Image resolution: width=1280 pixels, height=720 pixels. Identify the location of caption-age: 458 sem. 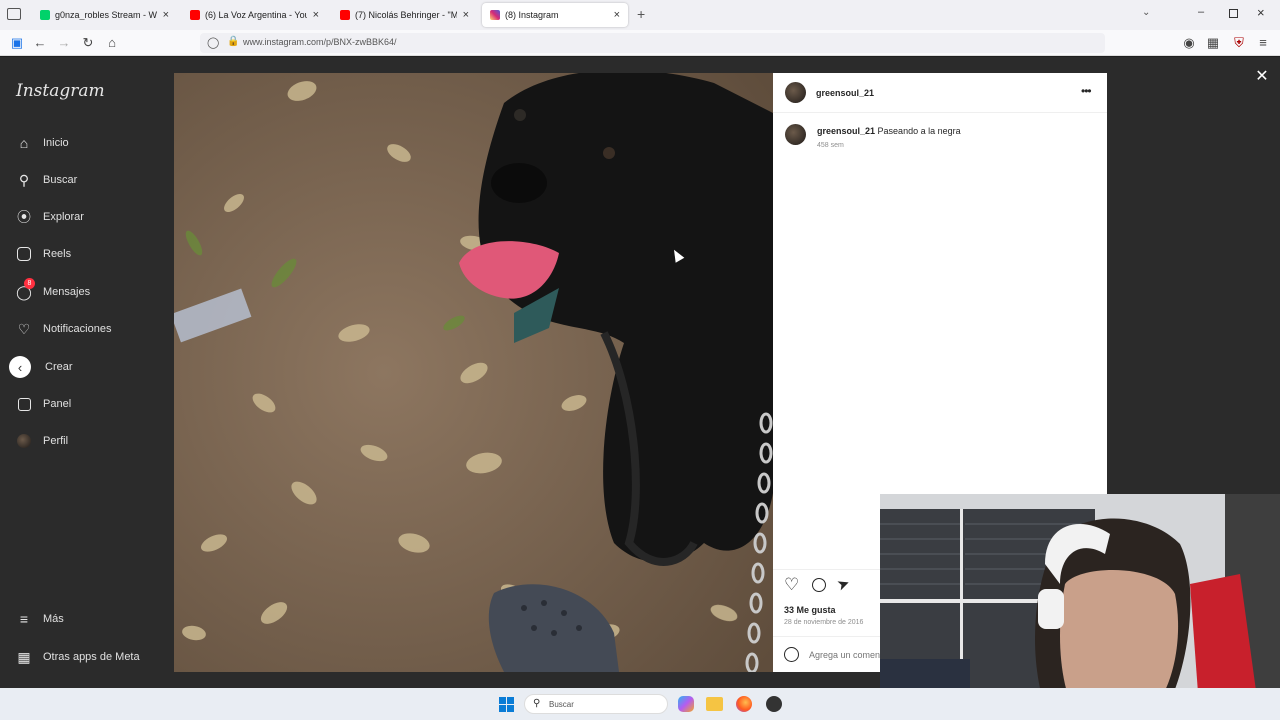
(830, 145).